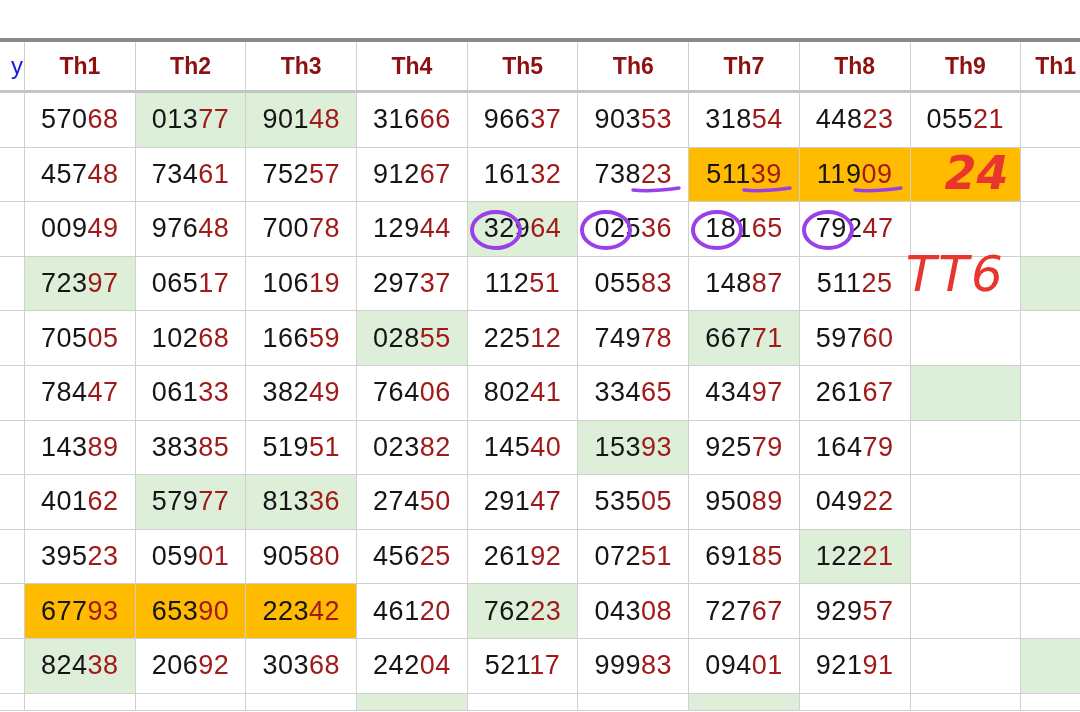  I want to click on table-cell: 12221, so click(855, 556).